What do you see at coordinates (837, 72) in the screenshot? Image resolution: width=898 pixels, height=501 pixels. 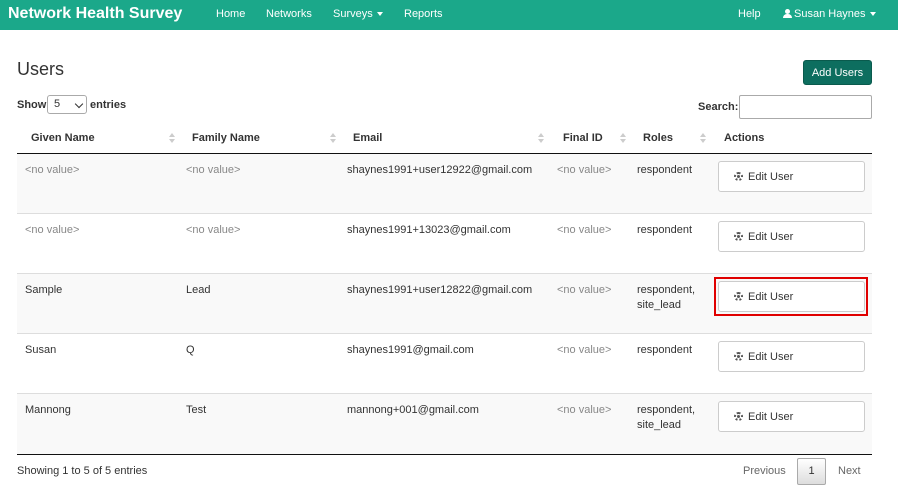 I see `add-users-button: Add Users` at bounding box center [837, 72].